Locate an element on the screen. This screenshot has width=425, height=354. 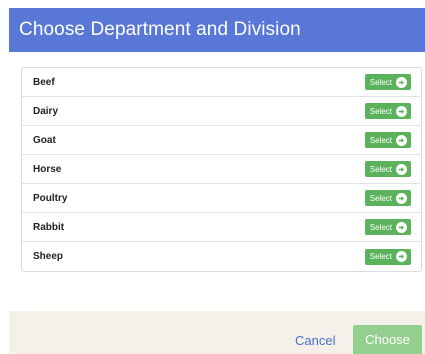
list-item-goat: Goat Select is located at coordinates (221, 140).